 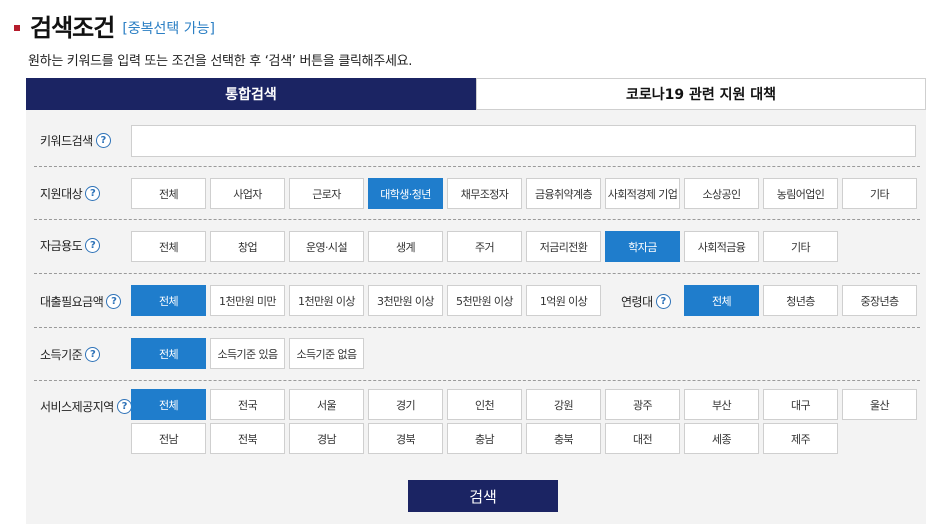 What do you see at coordinates (800, 246) in the screenshot?
I see `purpose-option: 기타` at bounding box center [800, 246].